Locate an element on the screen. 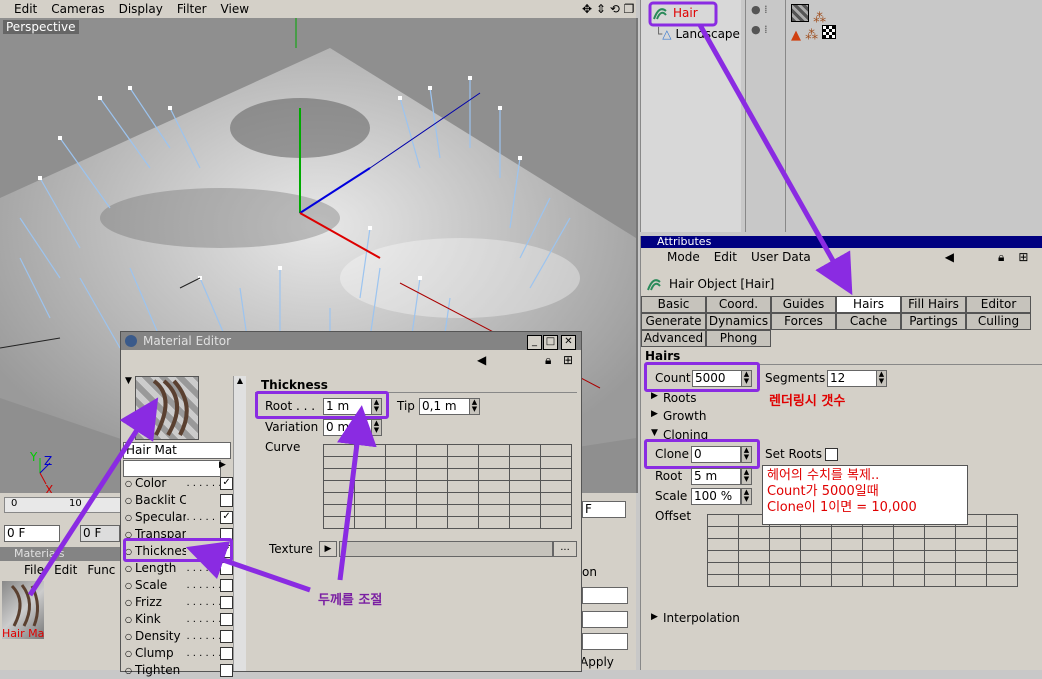 Image resolution: width=1042 pixels, height=679 pixels. channel-backlit-color: ○Backlit Color is located at coordinates (179, 500).